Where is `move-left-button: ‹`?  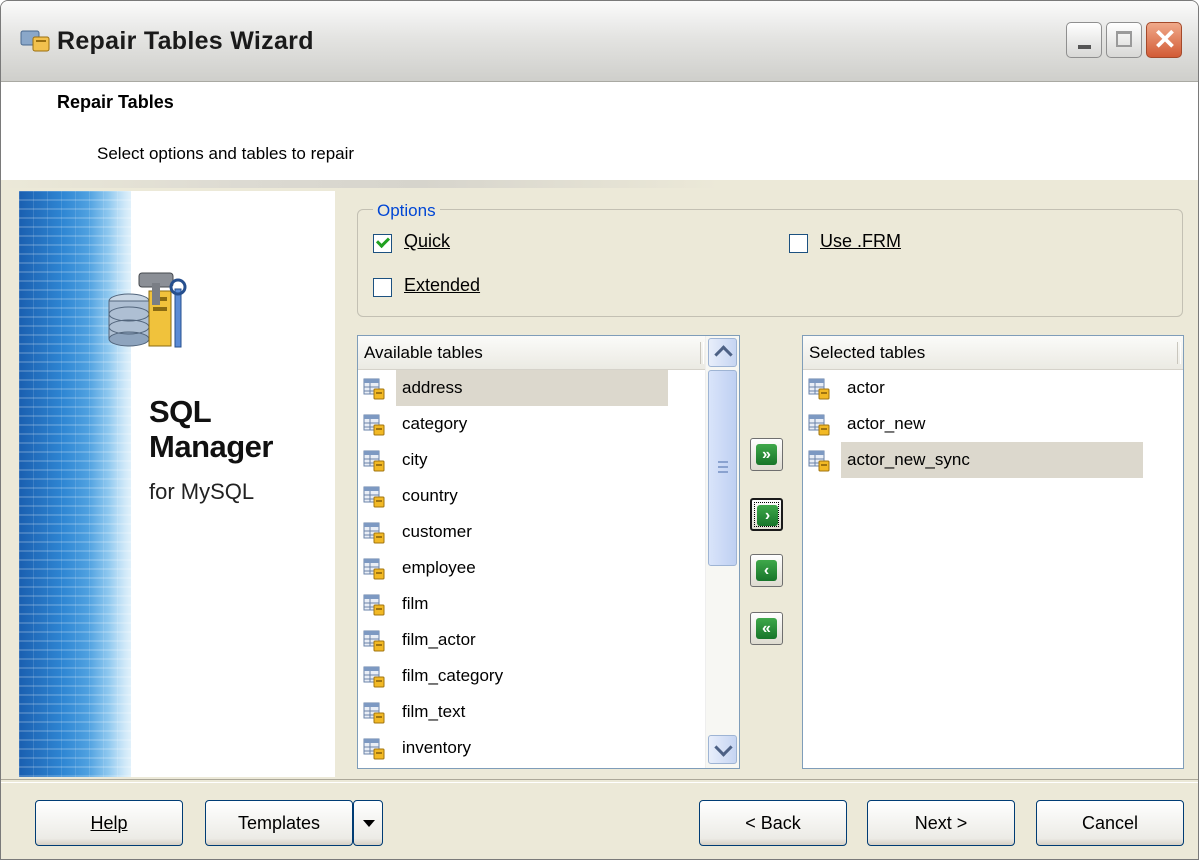 move-left-button: ‹ is located at coordinates (766, 570).